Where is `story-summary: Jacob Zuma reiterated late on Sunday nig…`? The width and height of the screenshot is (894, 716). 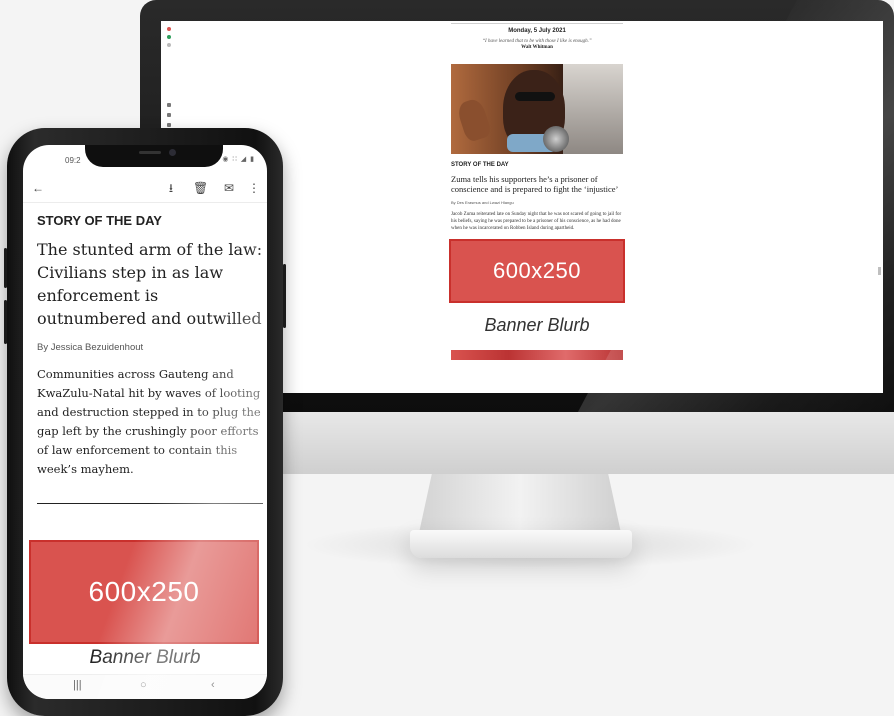
story-summary: Jacob Zuma reiterated late on Sunday nig… is located at coordinates (536, 221).